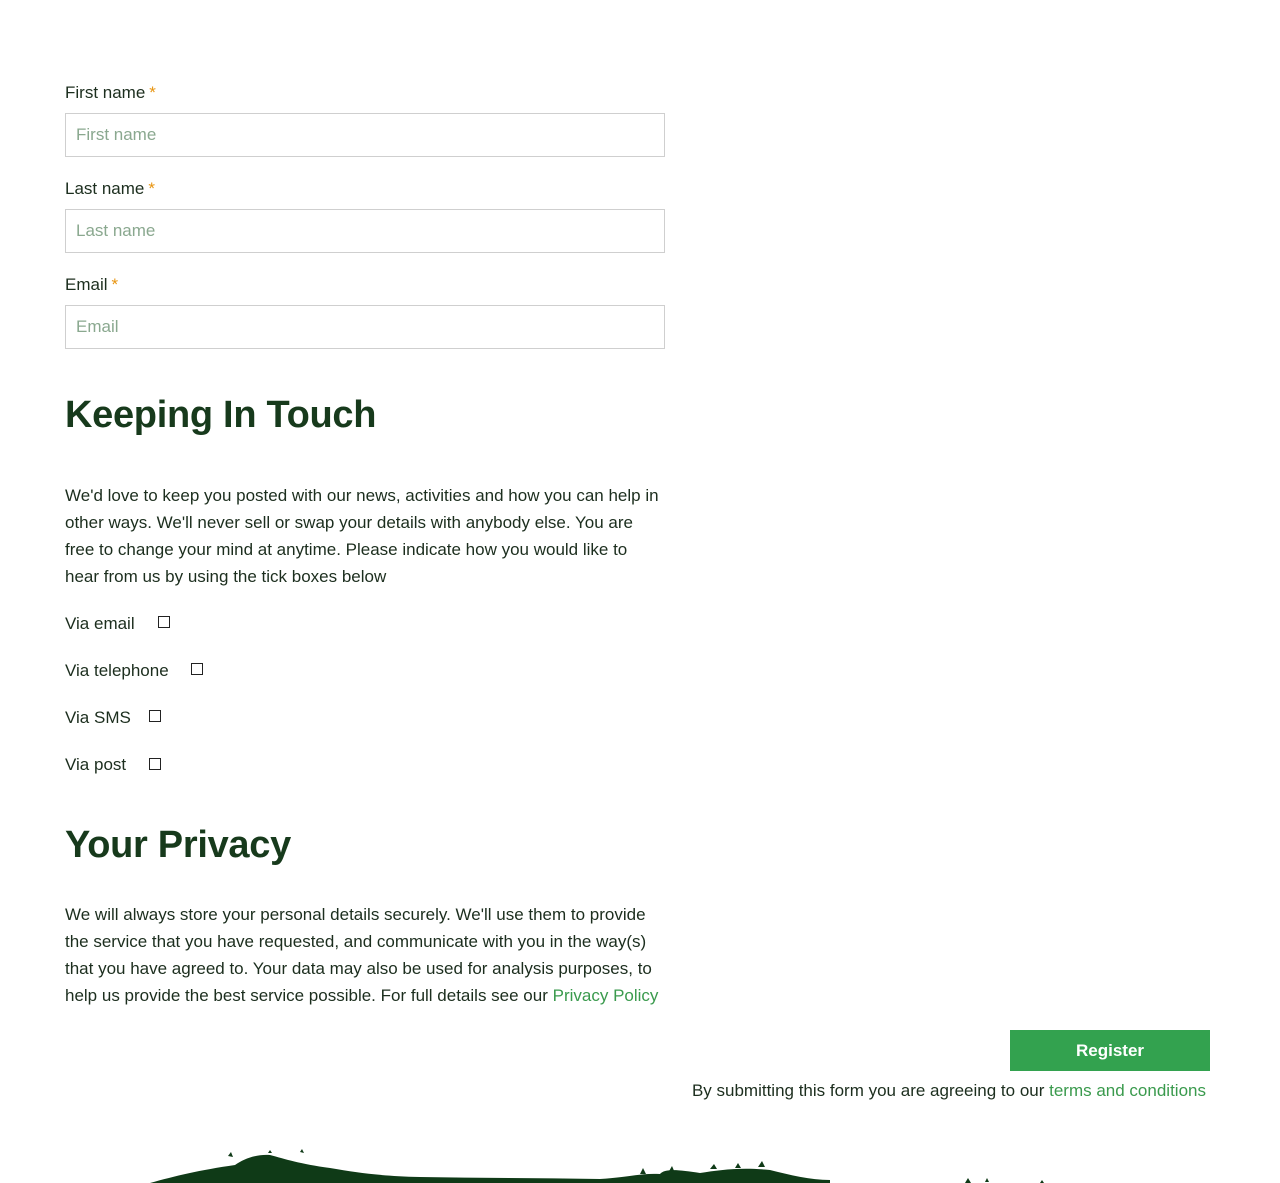  Describe the element at coordinates (365, 135) in the screenshot. I see `first-name-input` at that location.